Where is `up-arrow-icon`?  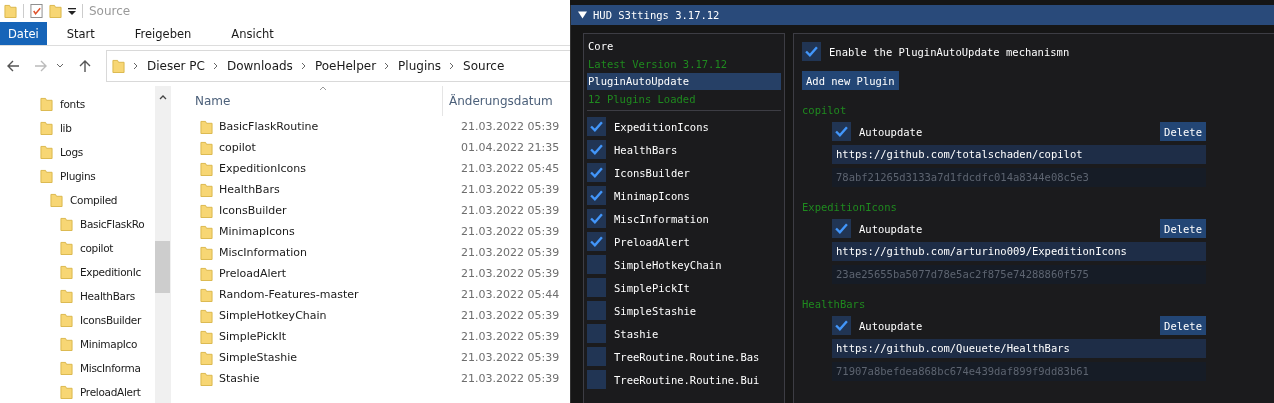
up-arrow-icon is located at coordinates (85, 66).